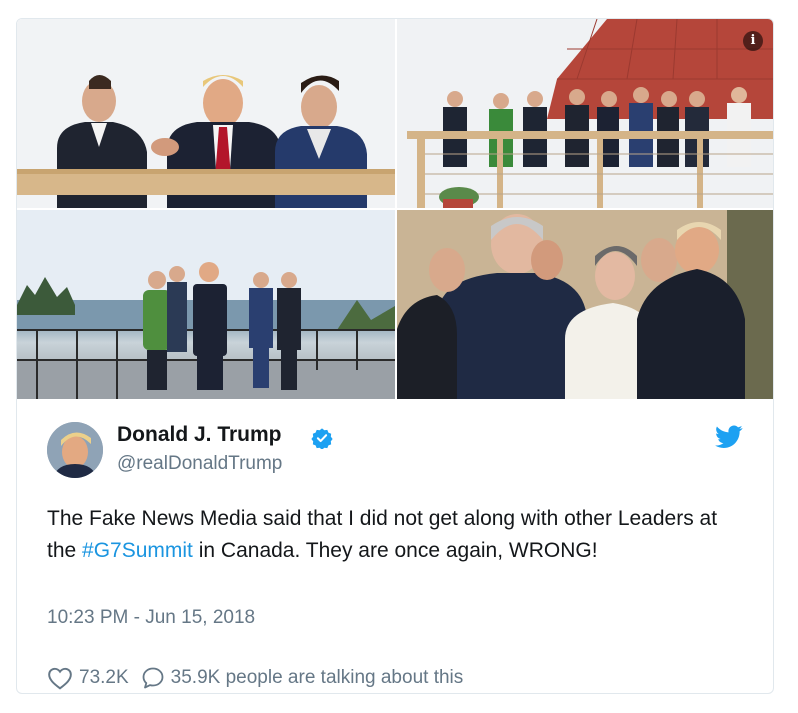  I want to click on reply-button: 35.9K people are talking about this, so click(302, 678).